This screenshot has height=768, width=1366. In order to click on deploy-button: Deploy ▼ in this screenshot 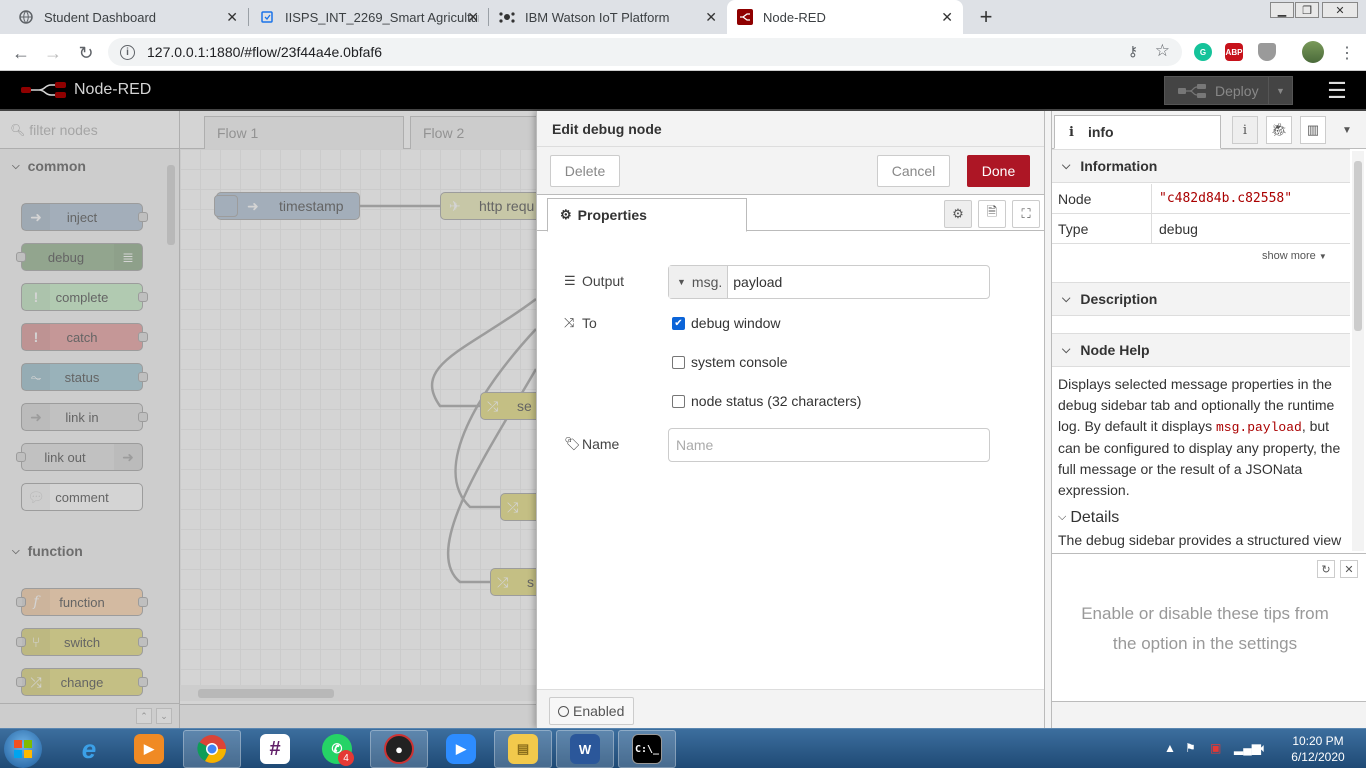, I will do `click(1228, 90)`.